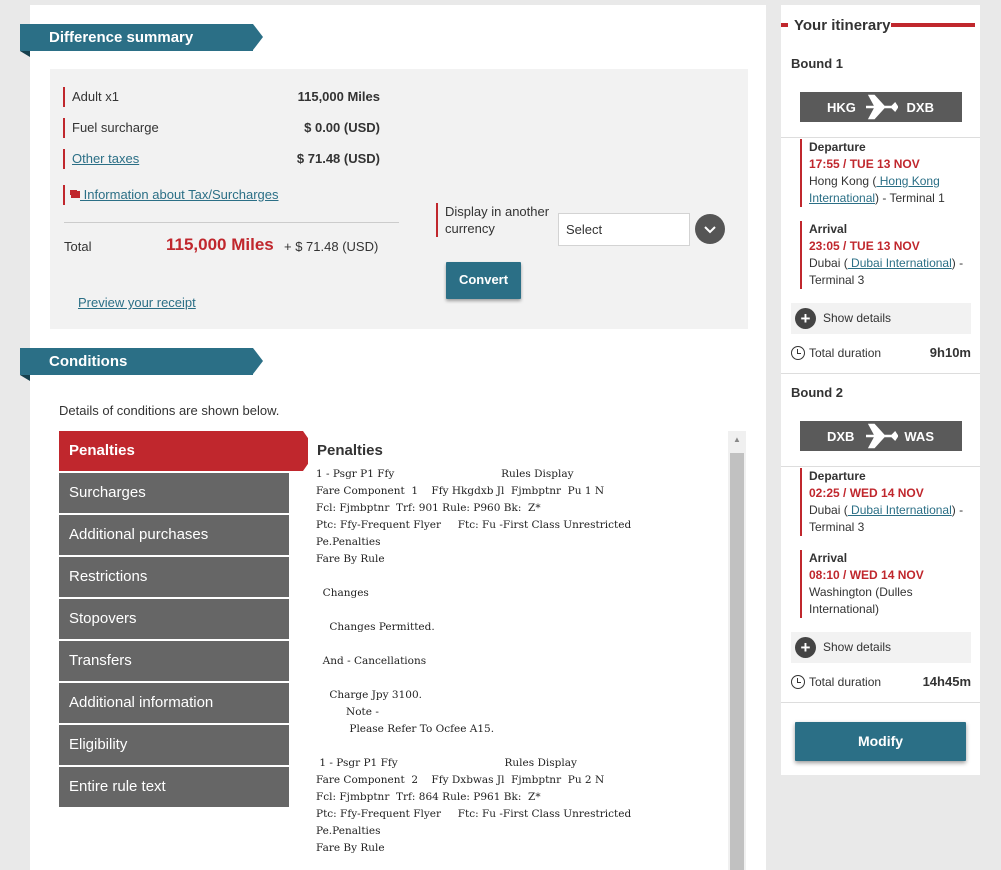 The image size is (1001, 870). I want to click on route-banner: HKG DXB, so click(881, 107).